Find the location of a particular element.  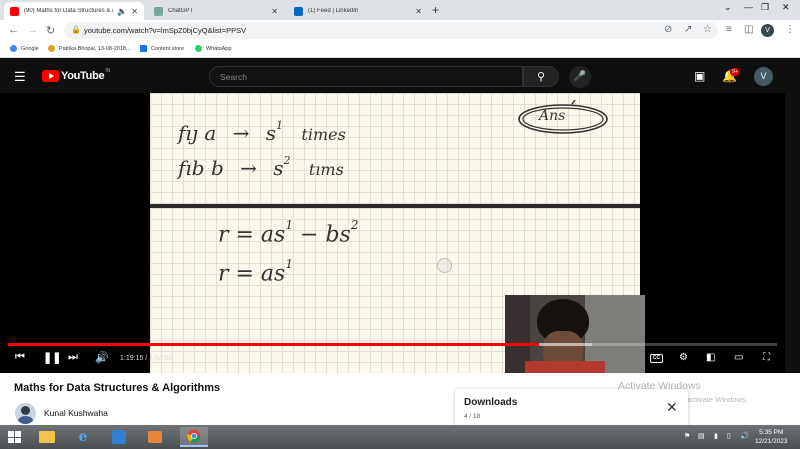

speaker-icon: 🔈 is located at coordinates (122, 11).